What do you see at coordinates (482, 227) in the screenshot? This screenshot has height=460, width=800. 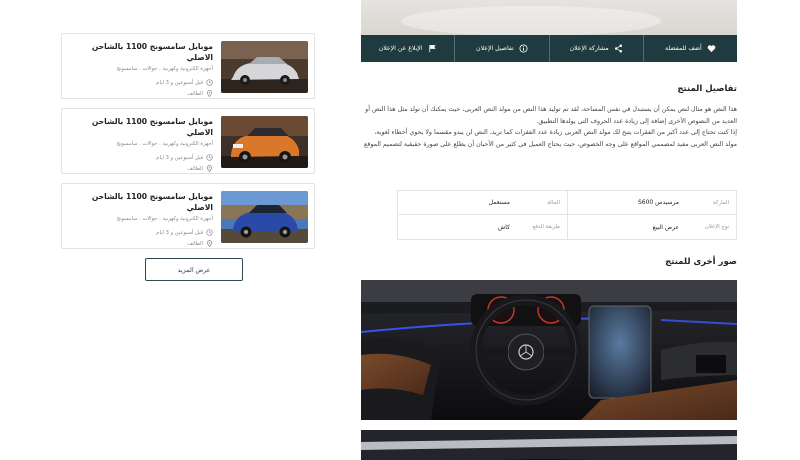 I see `spec-payment: طريقة الدفع كاش` at bounding box center [482, 227].